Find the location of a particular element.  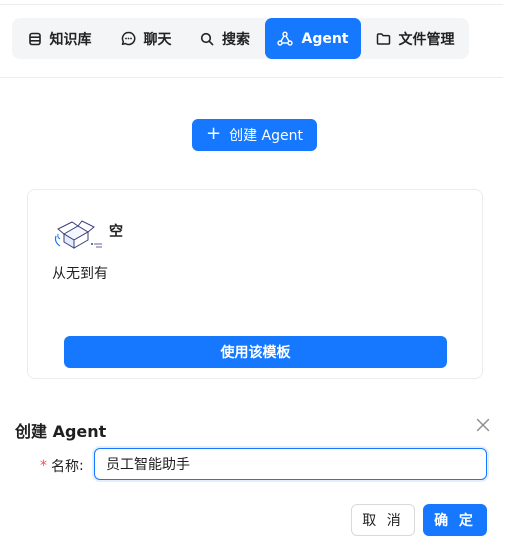

tab-label: 文件管理 is located at coordinates (426, 39).